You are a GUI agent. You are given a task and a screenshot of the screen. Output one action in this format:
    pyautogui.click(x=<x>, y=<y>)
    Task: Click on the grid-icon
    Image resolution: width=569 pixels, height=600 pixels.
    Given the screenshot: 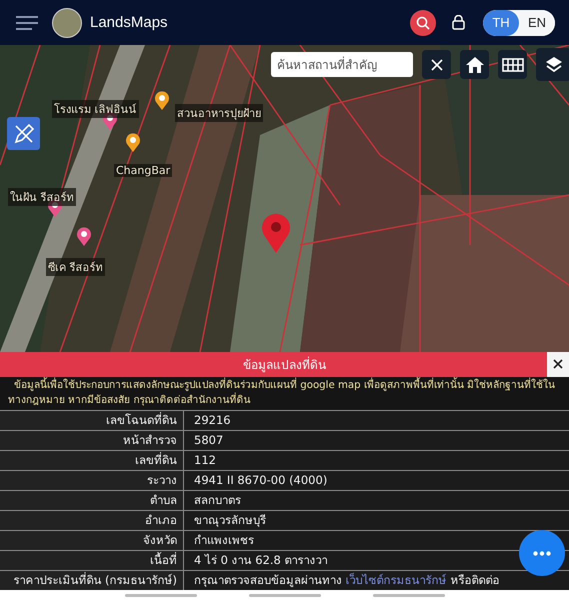 What is the action you would take?
    pyautogui.click(x=513, y=65)
    